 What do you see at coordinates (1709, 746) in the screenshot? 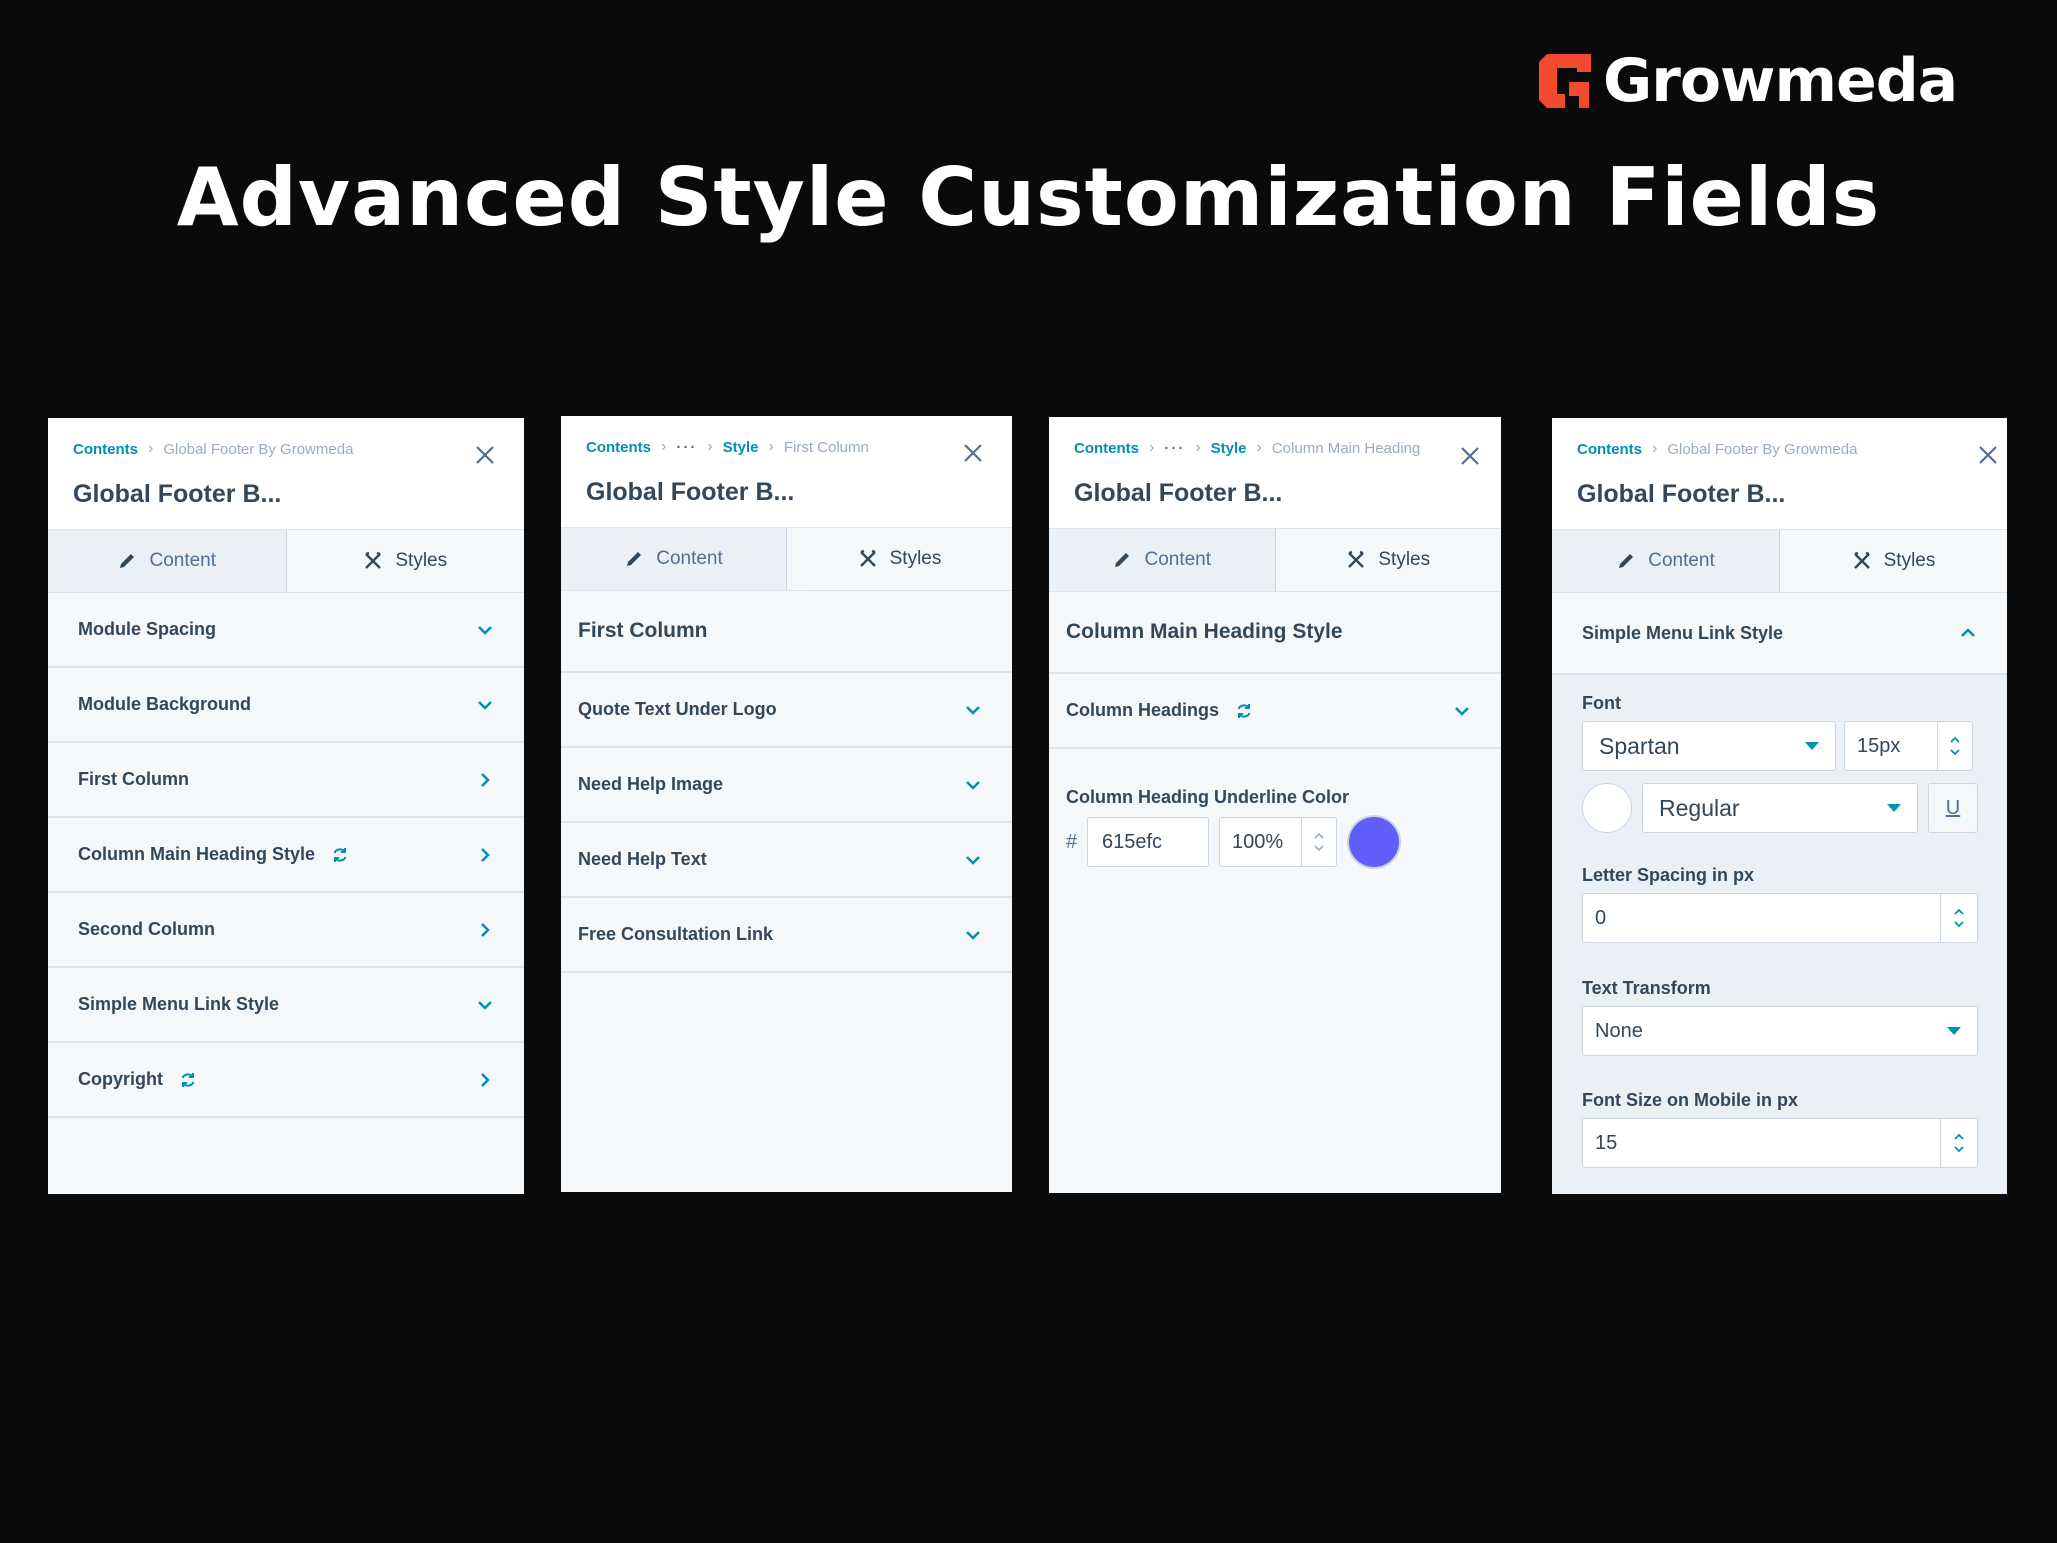
I see `font-family-select: Spartan` at bounding box center [1709, 746].